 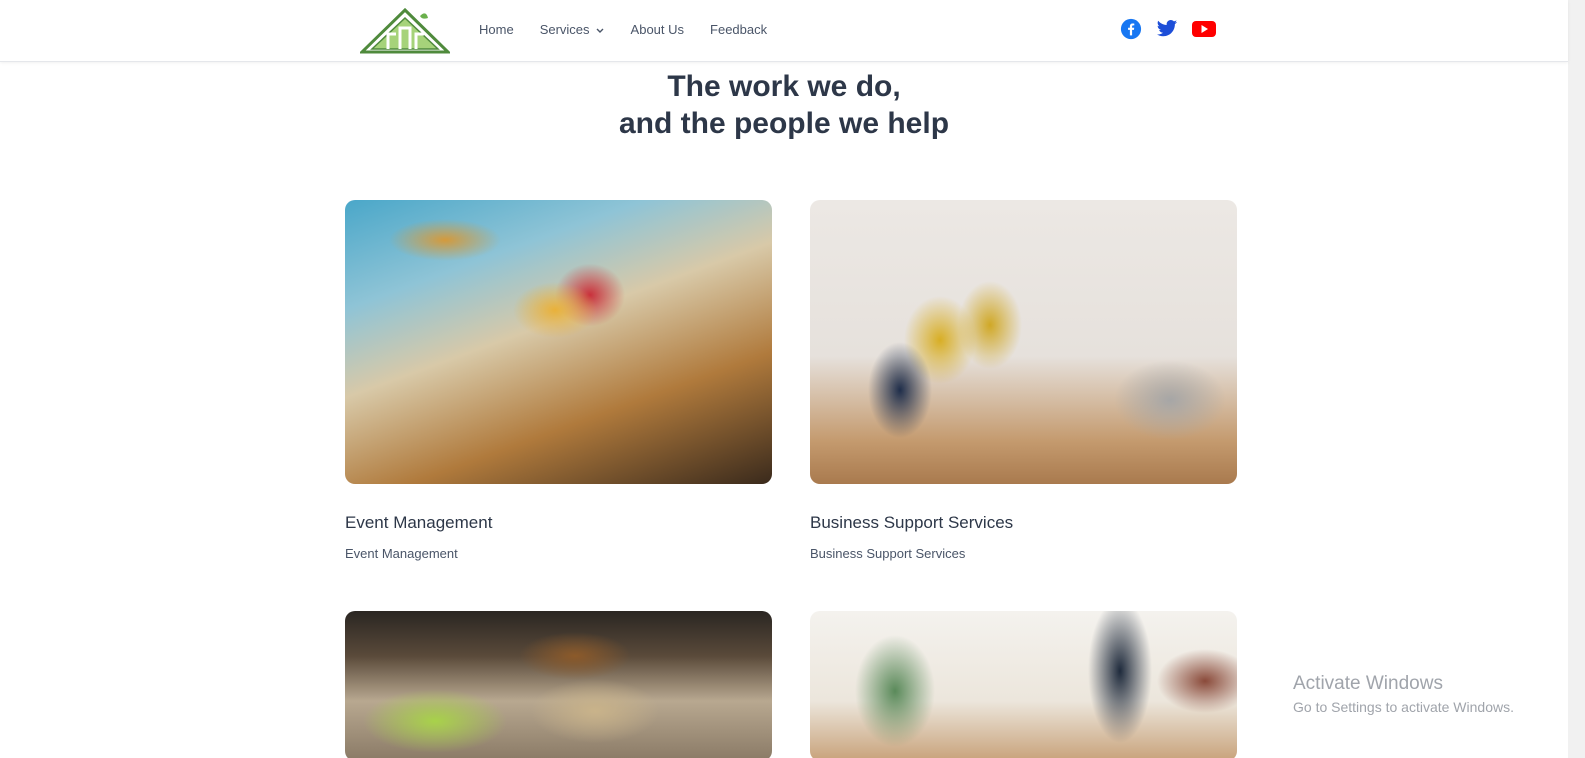 I want to click on page-title: The work we do, and the people we help, so click(x=784, y=105).